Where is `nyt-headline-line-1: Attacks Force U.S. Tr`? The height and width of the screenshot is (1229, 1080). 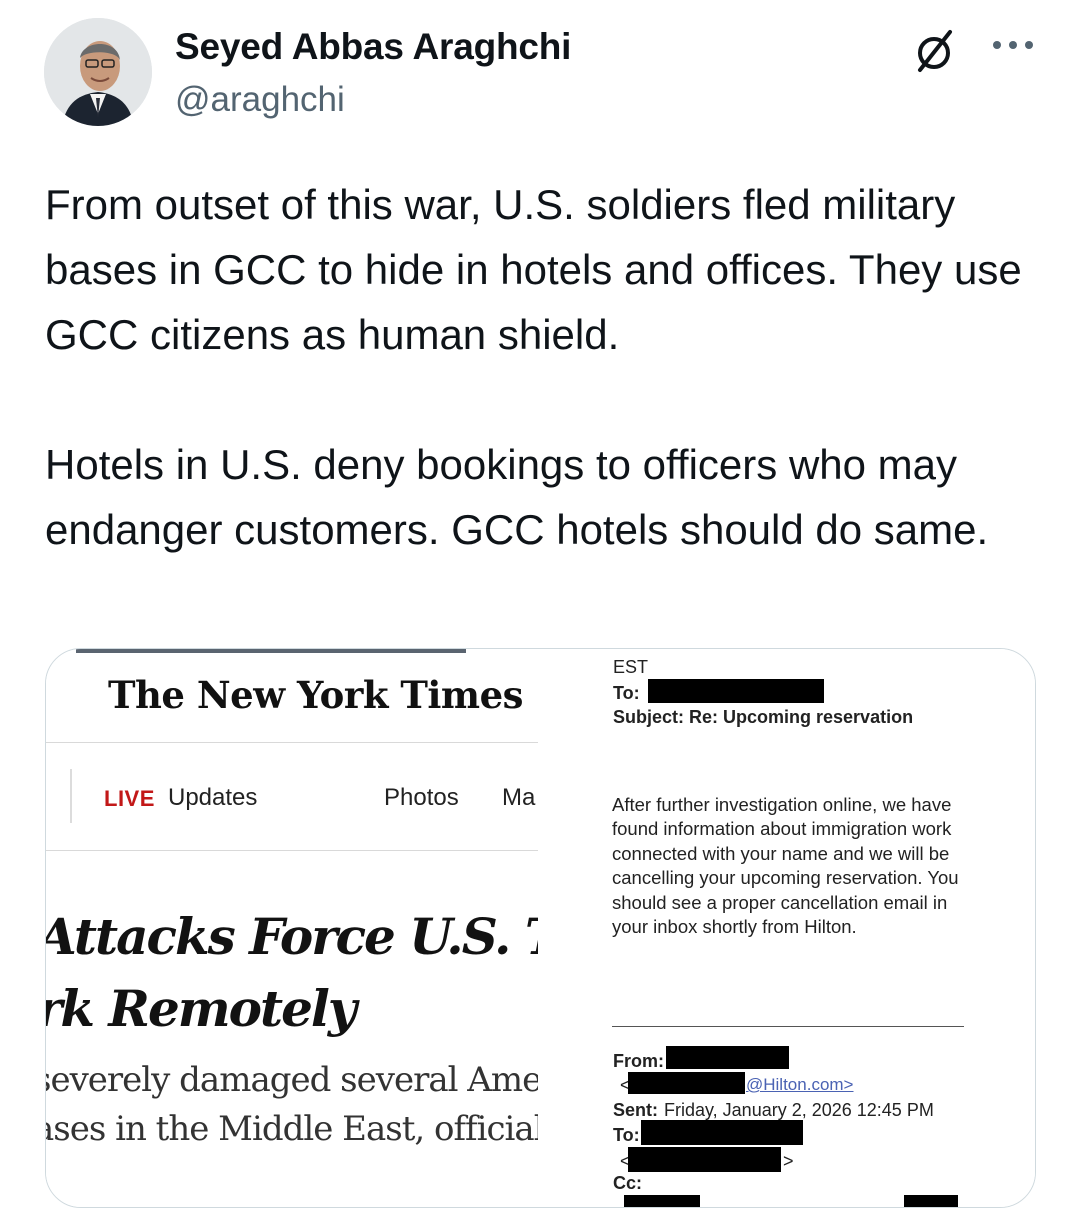
nyt-headline-line-1: Attacks Force U.S. Tr is located at coordinates (292, 936).